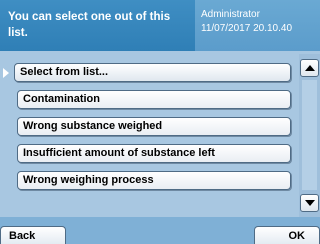  I want to click on user-info: Administrator 11/07/2017 20.10.40, so click(257, 25).